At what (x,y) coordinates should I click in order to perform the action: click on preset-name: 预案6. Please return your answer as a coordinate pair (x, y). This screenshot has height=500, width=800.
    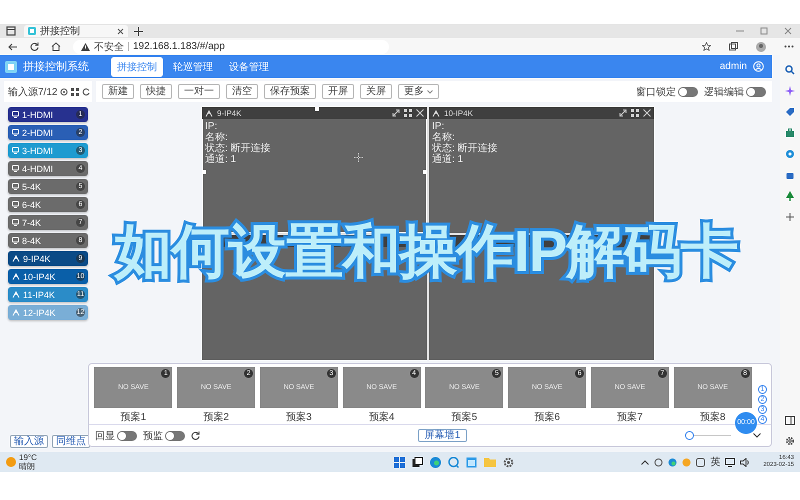
    Looking at the image, I should click on (547, 417).